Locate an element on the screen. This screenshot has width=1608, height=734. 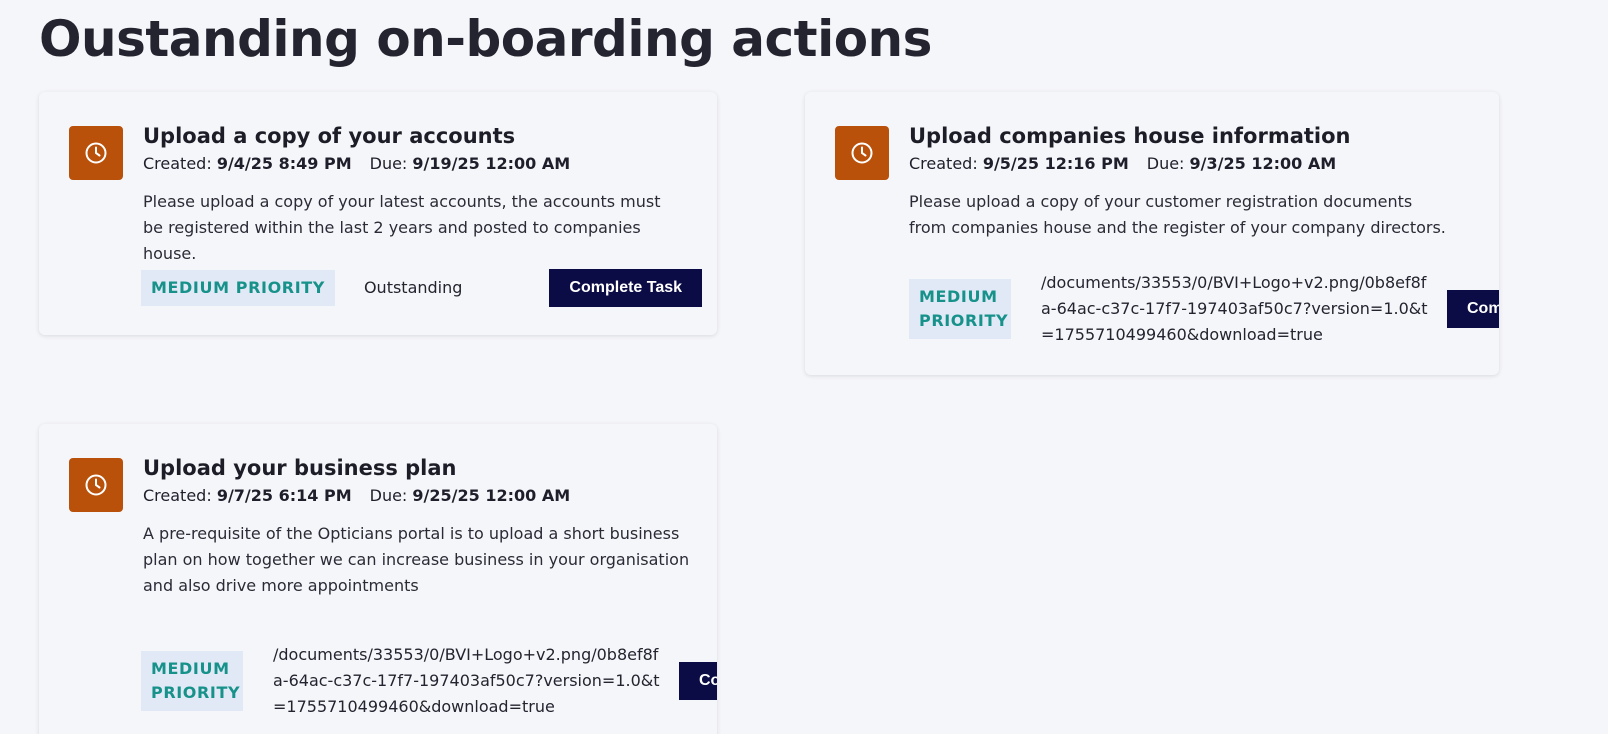
due-date: 9/19/25 12:00 AM is located at coordinates (491, 163).